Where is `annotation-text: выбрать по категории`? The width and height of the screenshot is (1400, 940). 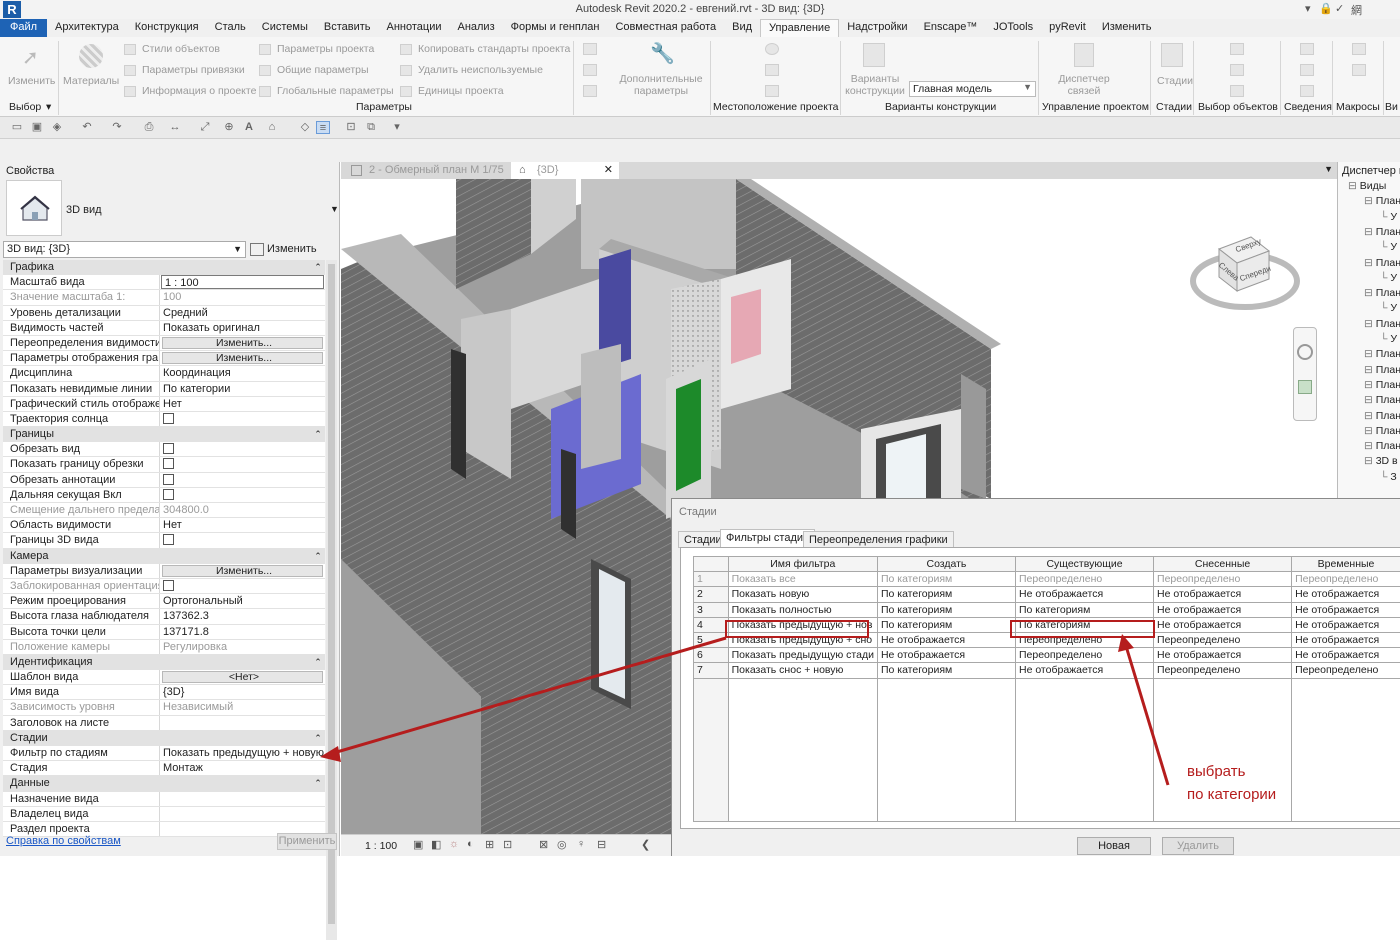
annotation-text: выбрать по категории is located at coordinates (1231, 783).